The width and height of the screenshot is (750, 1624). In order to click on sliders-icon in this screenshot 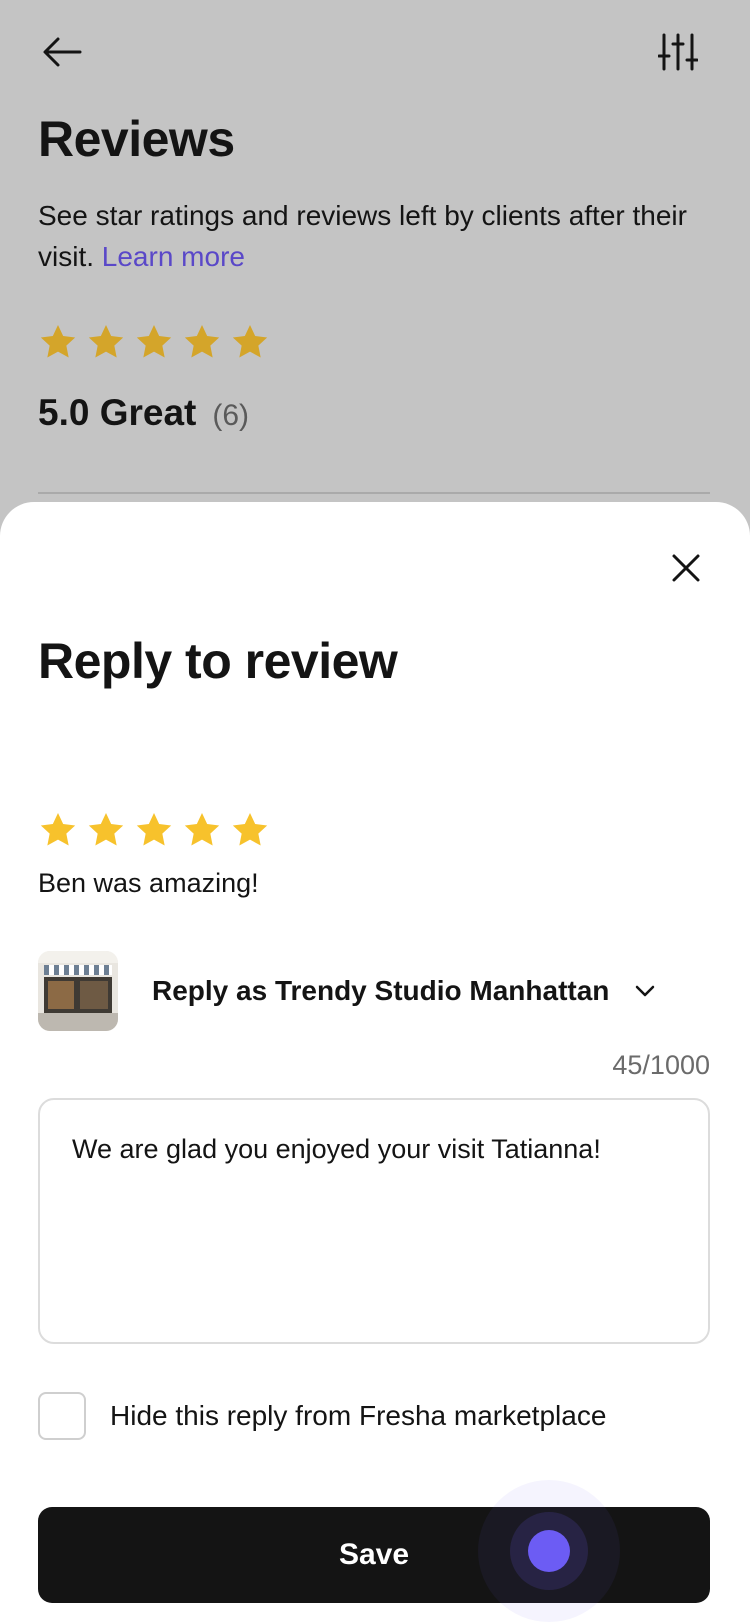, I will do `click(678, 52)`.